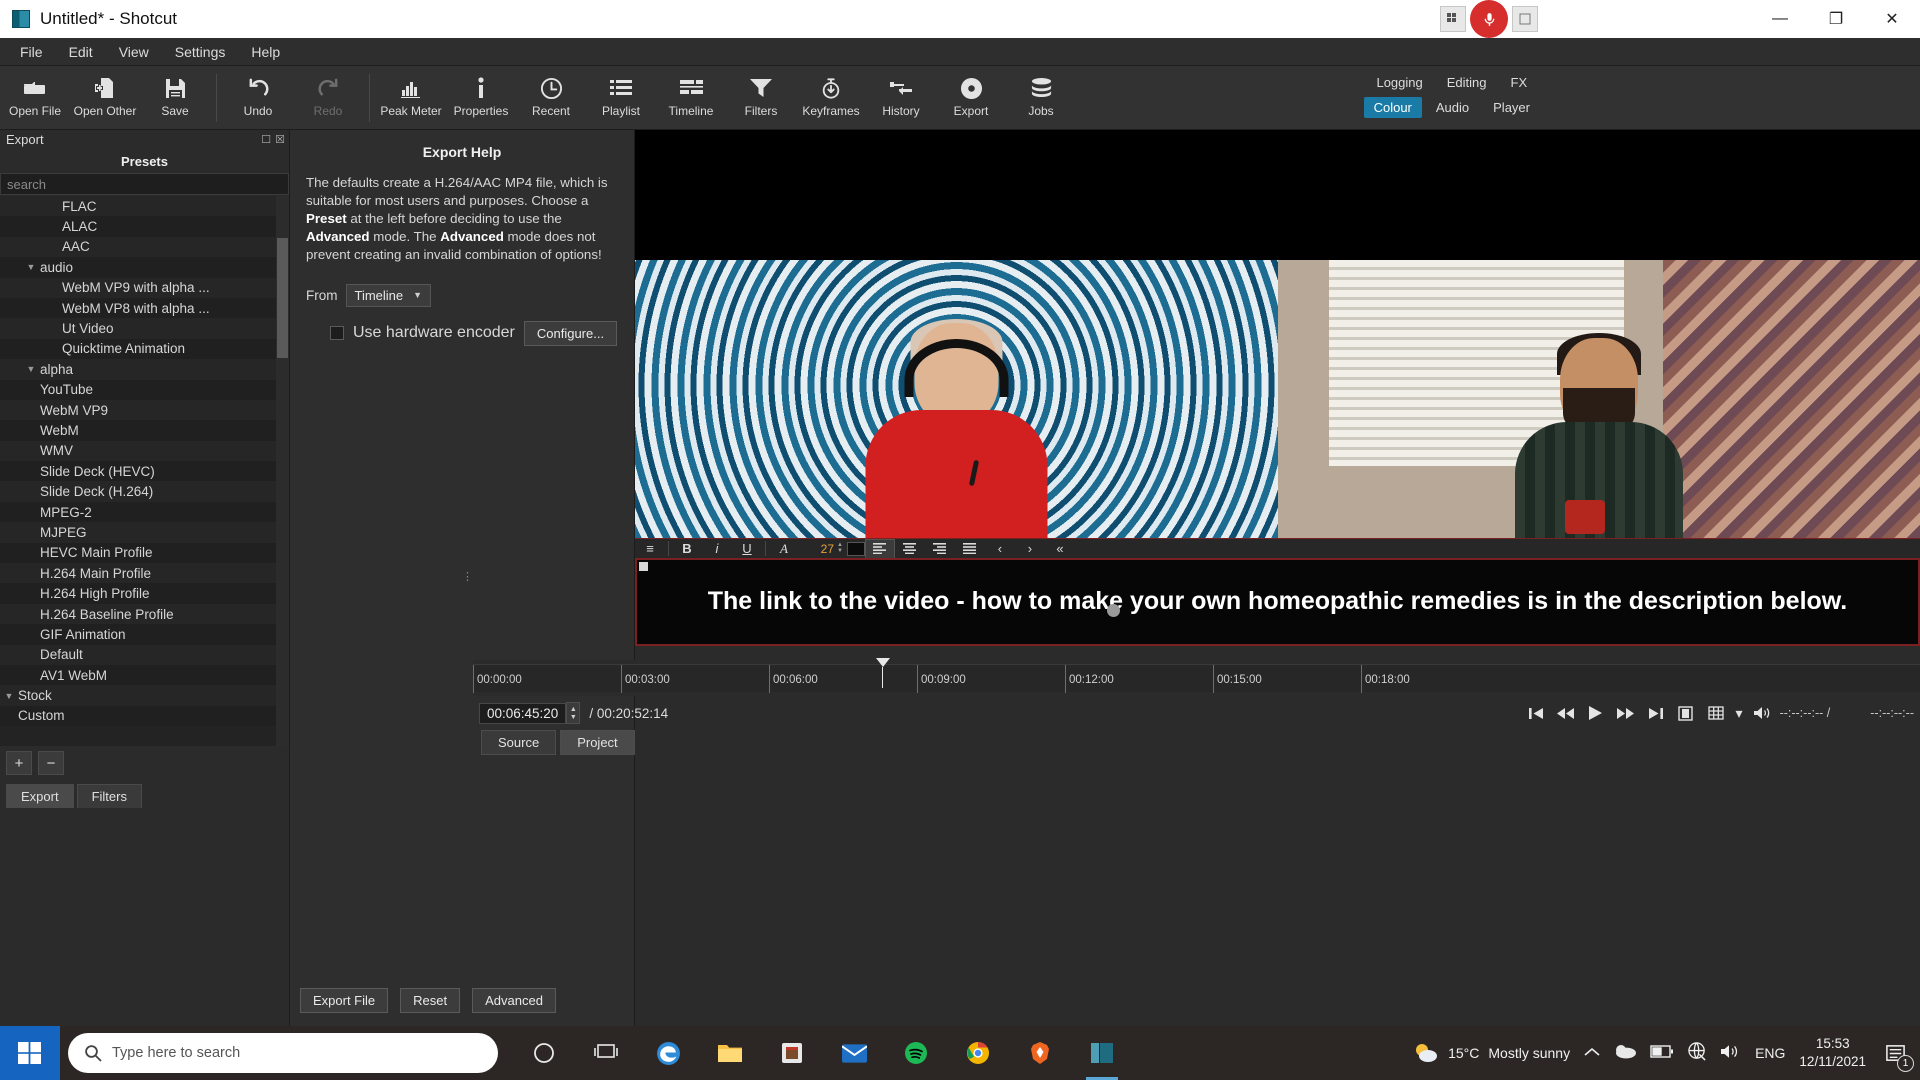 The image size is (1920, 1080). I want to click on cortana-icon, so click(544, 1053).